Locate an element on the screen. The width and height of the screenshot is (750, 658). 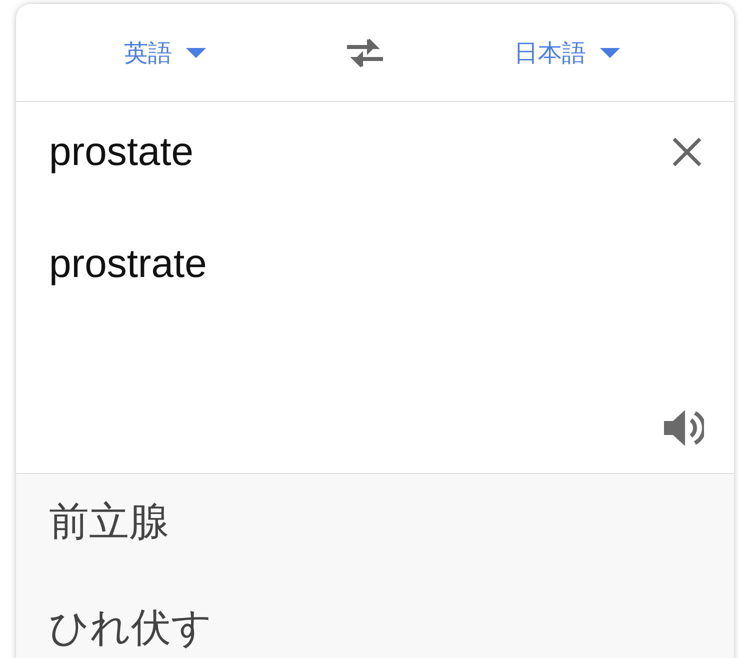
translation-text: ひれ伏す is located at coordinates (130, 628).